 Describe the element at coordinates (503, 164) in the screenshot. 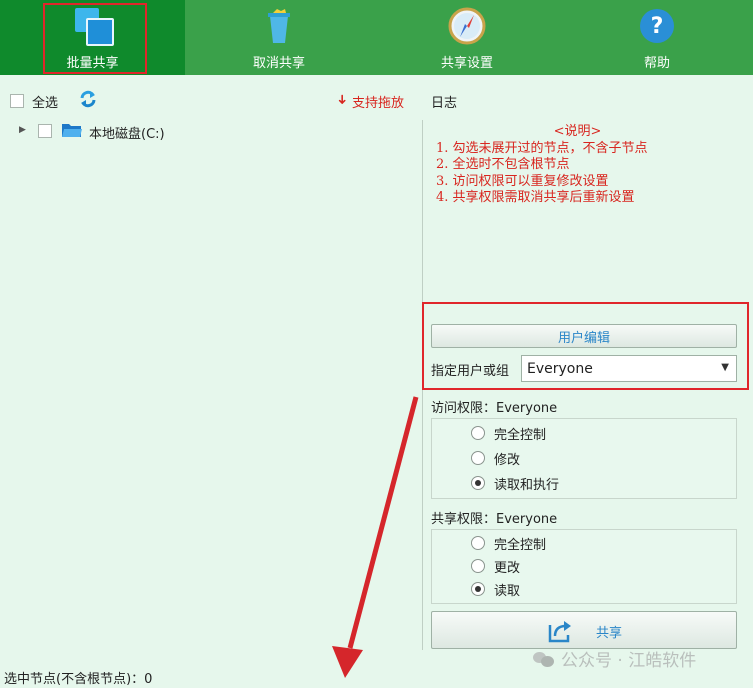

I see `note-line-2: 2. 全选时不包含根节点` at that location.